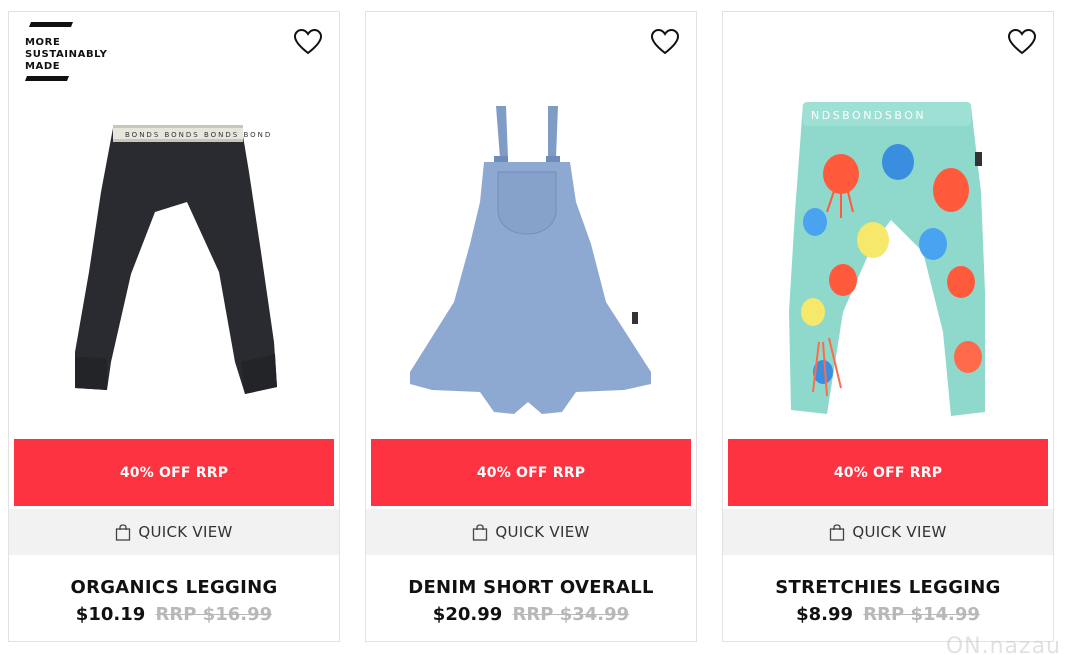 The width and height of the screenshot is (1067, 655). Describe the element at coordinates (531, 587) in the screenshot. I see `product-name: DENIM SHORT OVERALL` at that location.